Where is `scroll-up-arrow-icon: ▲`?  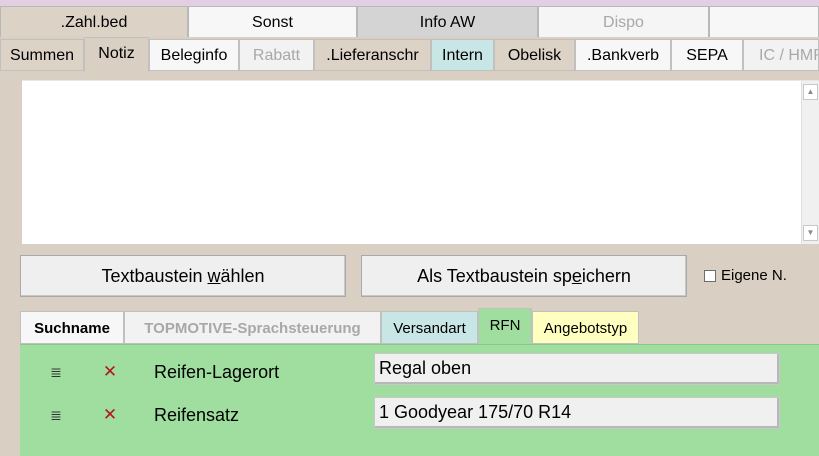
scroll-up-arrow-icon: ▲ is located at coordinates (810, 92).